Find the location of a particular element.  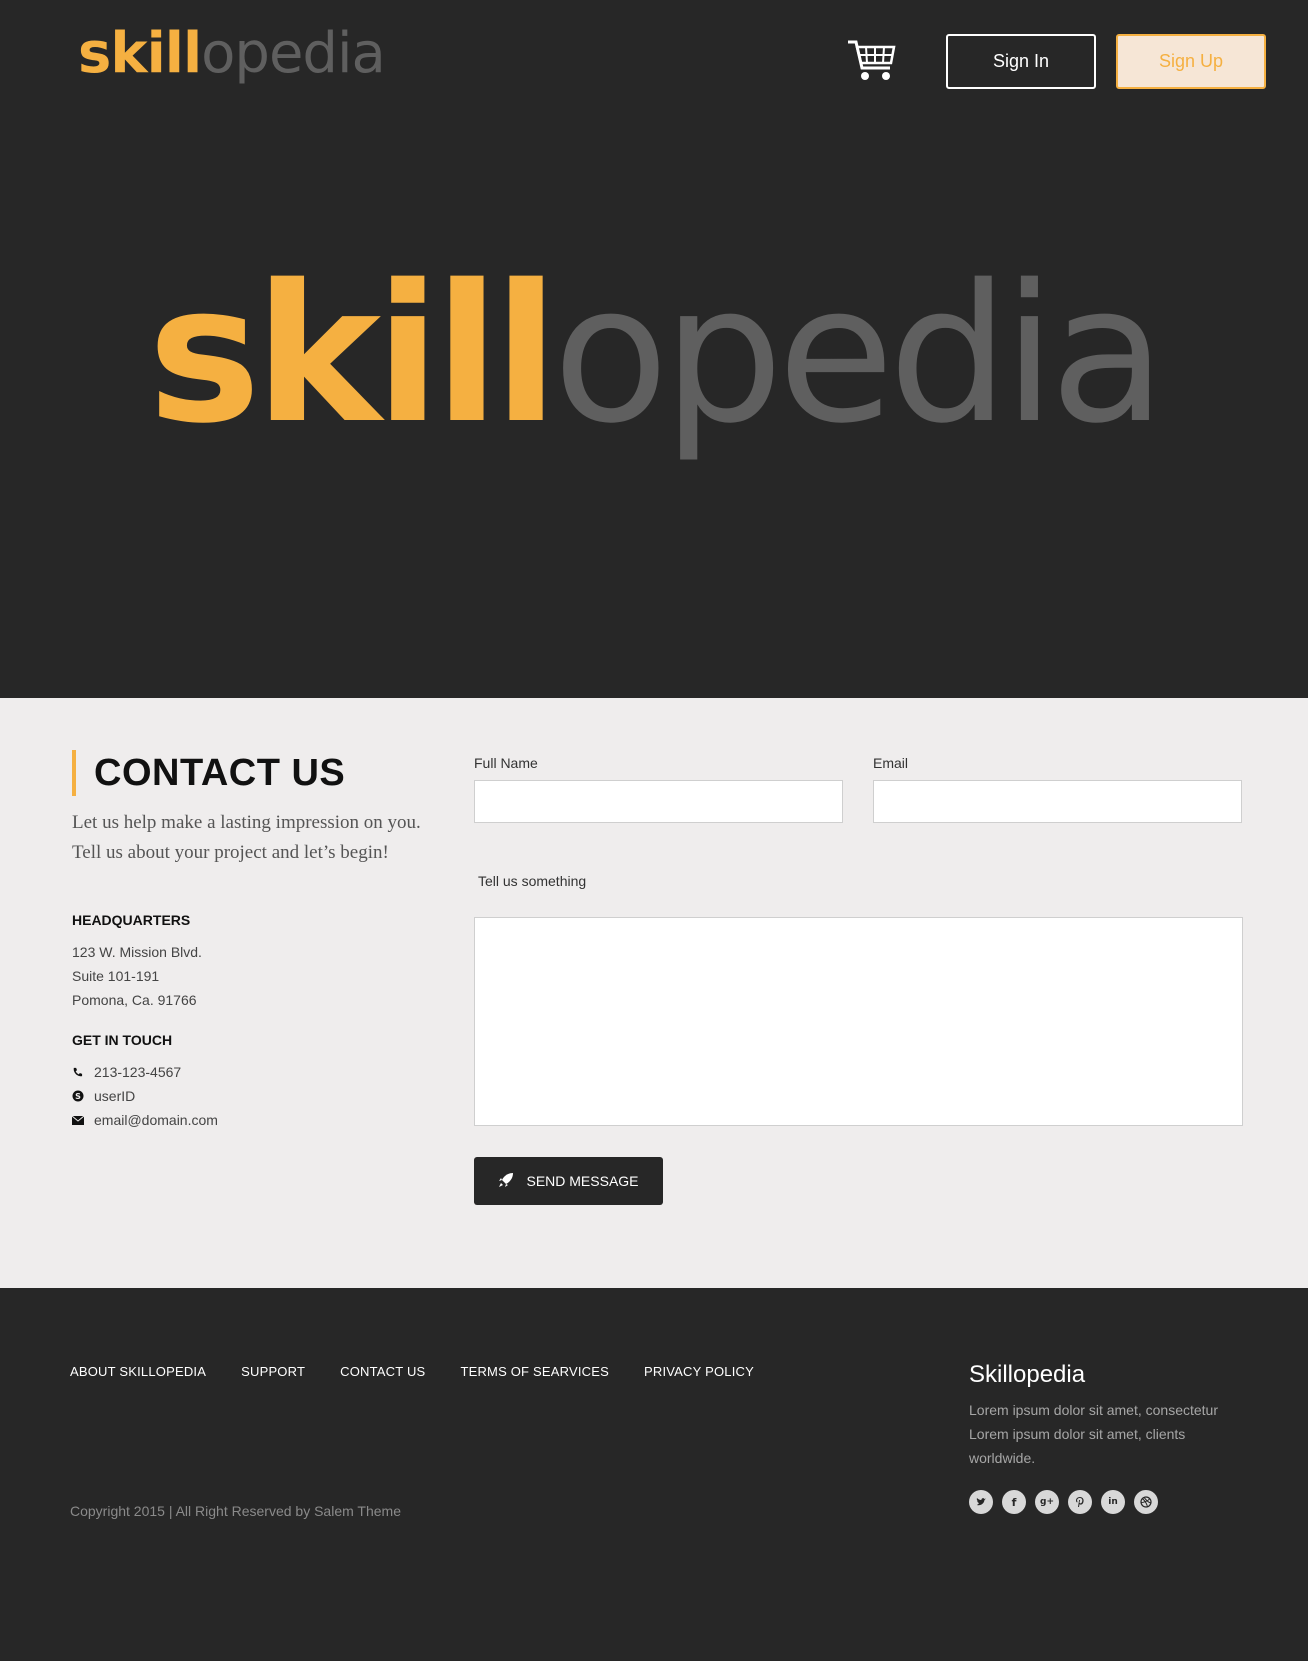

email-address: email@domain.com is located at coordinates (156, 1120).